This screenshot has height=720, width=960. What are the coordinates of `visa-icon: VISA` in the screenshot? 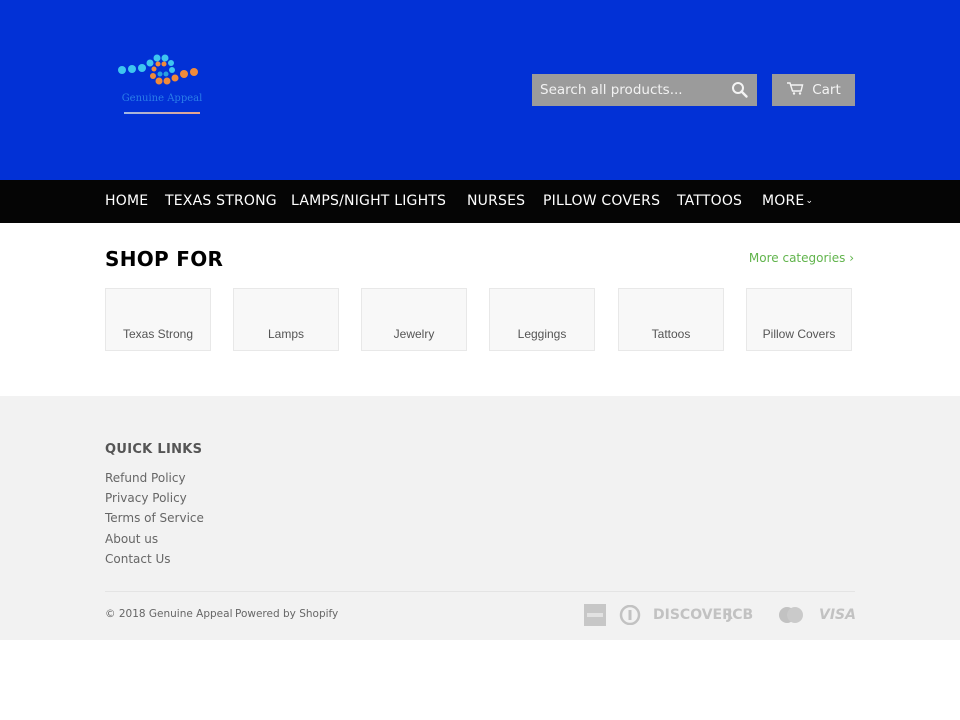 It's located at (837, 615).